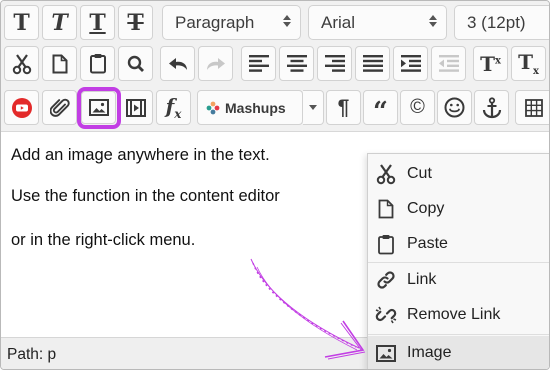 The image size is (550, 370). I want to click on insert-media-button, so click(135, 107).